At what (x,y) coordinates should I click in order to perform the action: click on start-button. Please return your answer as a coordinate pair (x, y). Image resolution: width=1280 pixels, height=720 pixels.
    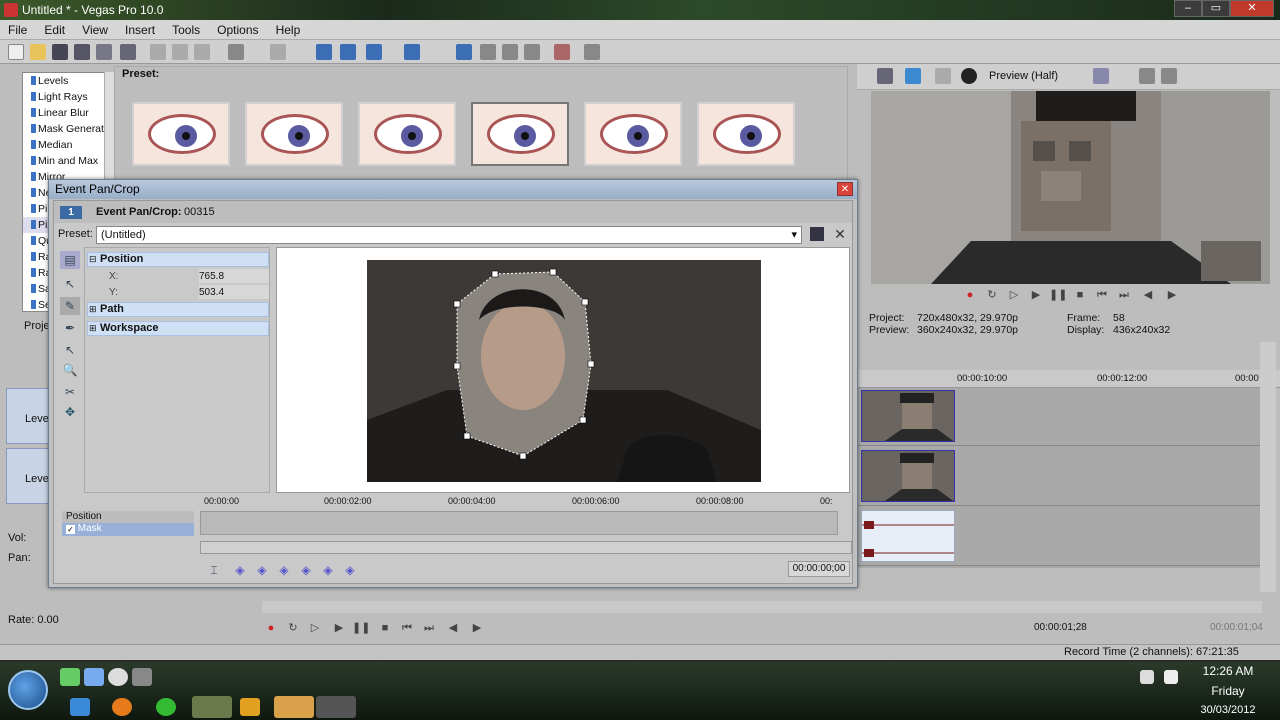
    Looking at the image, I should click on (28, 690).